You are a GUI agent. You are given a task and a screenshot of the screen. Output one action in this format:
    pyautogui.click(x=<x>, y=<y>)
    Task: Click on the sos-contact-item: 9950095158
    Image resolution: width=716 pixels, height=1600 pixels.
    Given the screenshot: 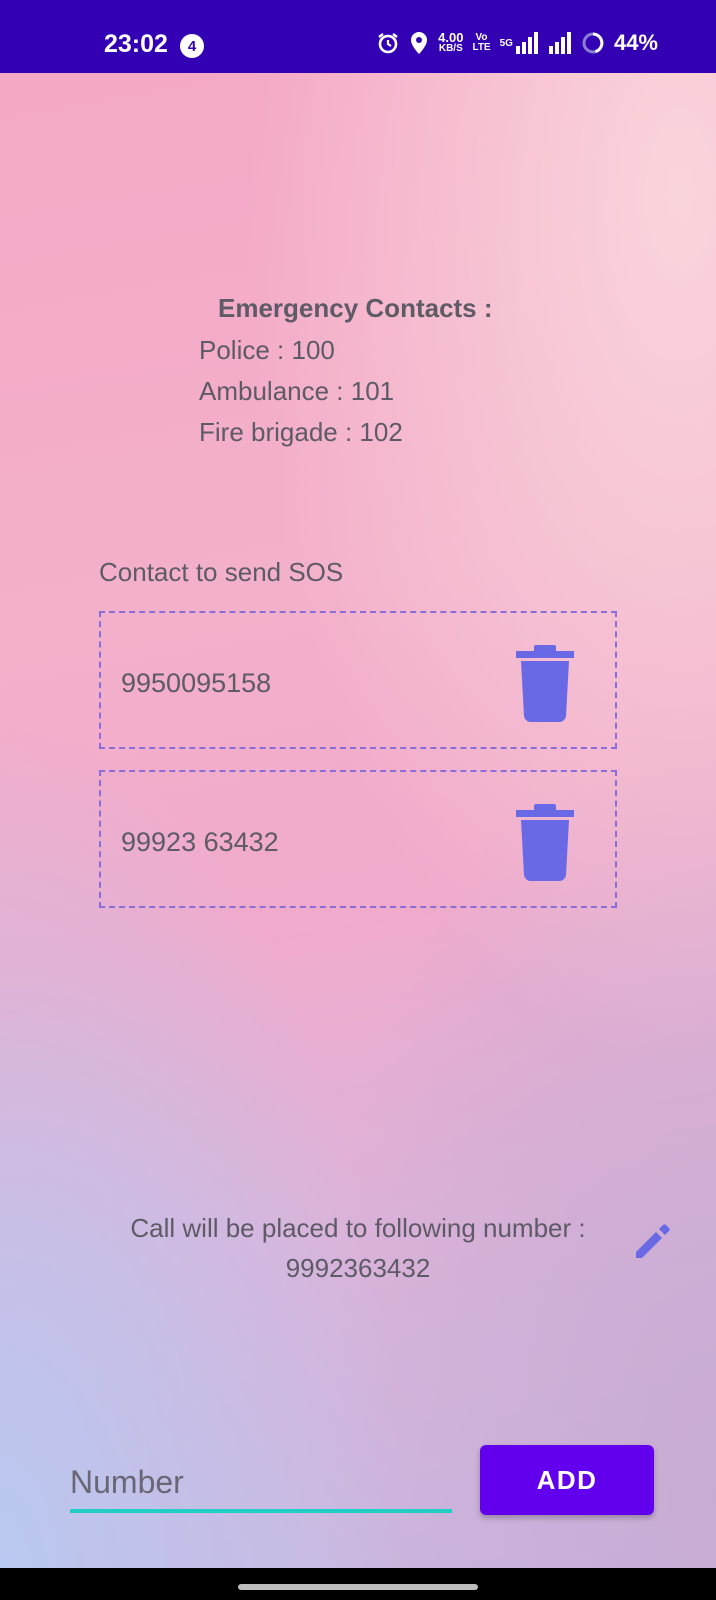 What is the action you would take?
    pyautogui.click(x=358, y=680)
    